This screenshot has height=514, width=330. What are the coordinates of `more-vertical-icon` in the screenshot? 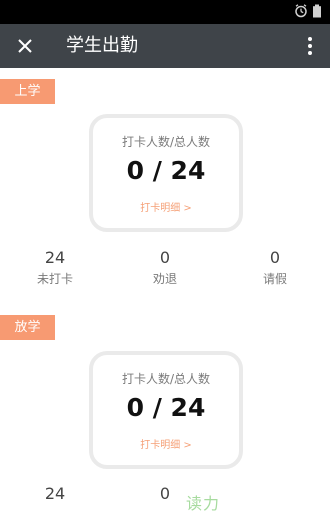 It's located at (310, 46).